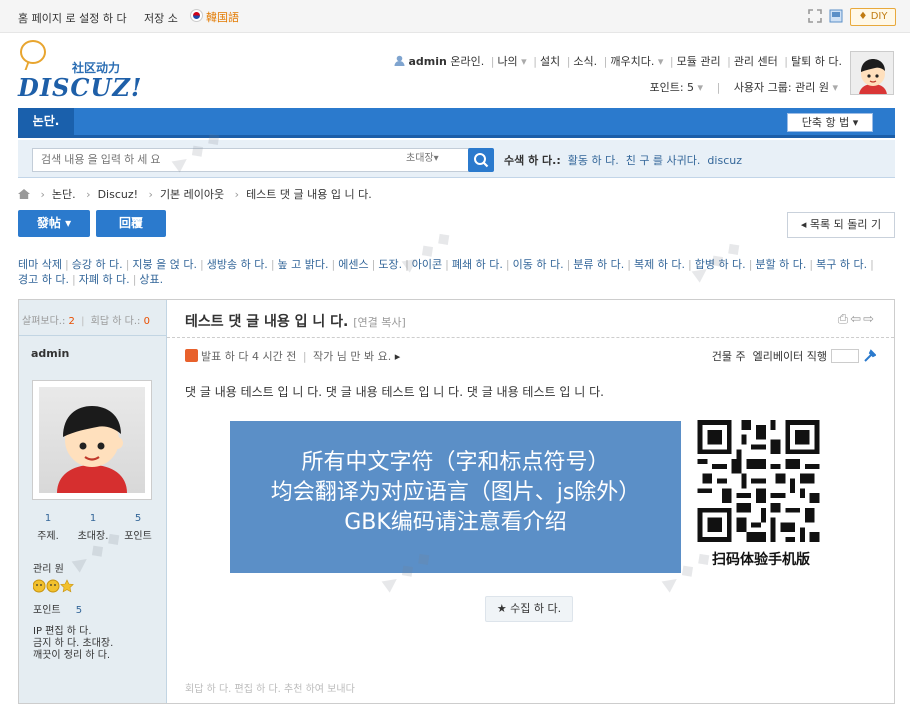  I want to click on breadcrumb-forum: 논단., so click(64, 194).